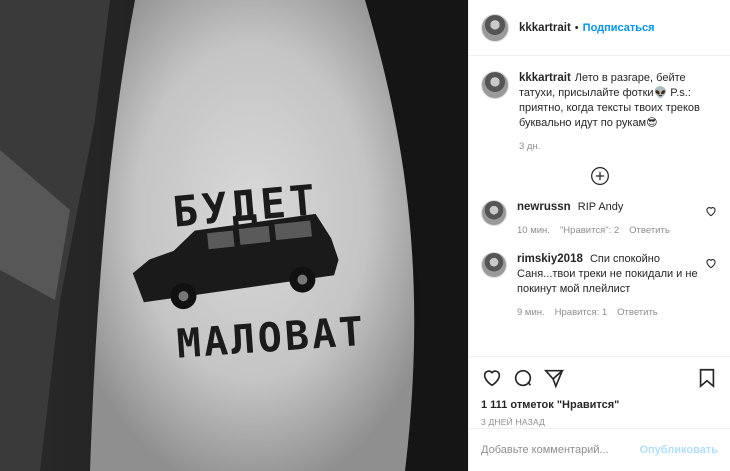  Describe the element at coordinates (550, 259) in the screenshot. I see `comment-username: rimskiy2018` at that location.